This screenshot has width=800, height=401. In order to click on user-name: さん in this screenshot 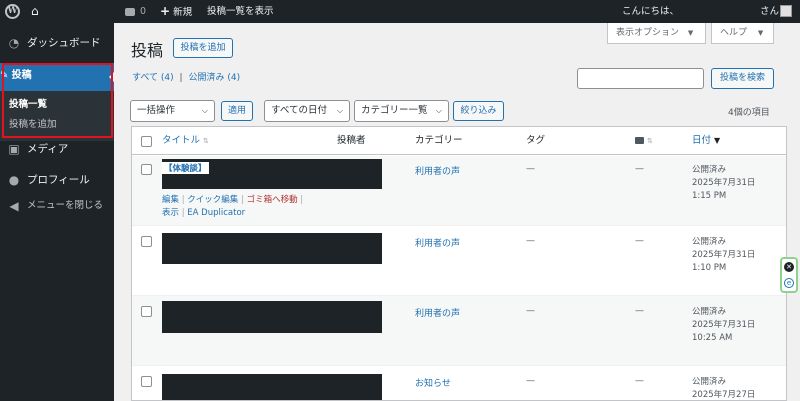, I will do `click(769, 11)`.